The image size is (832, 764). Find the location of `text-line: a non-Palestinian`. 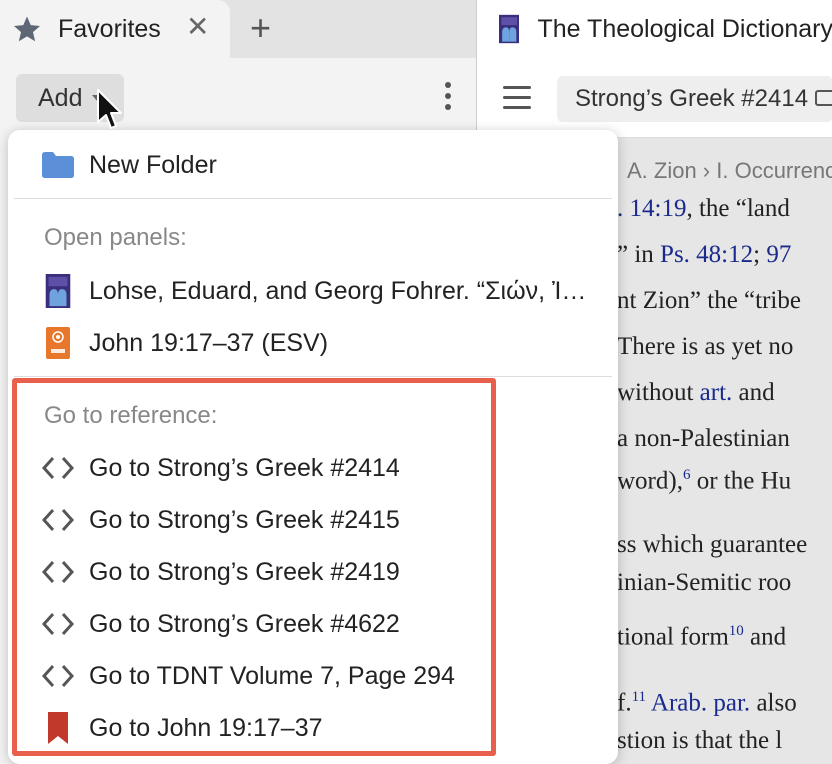

text-line: a non-Palestinian is located at coordinates (703, 438).